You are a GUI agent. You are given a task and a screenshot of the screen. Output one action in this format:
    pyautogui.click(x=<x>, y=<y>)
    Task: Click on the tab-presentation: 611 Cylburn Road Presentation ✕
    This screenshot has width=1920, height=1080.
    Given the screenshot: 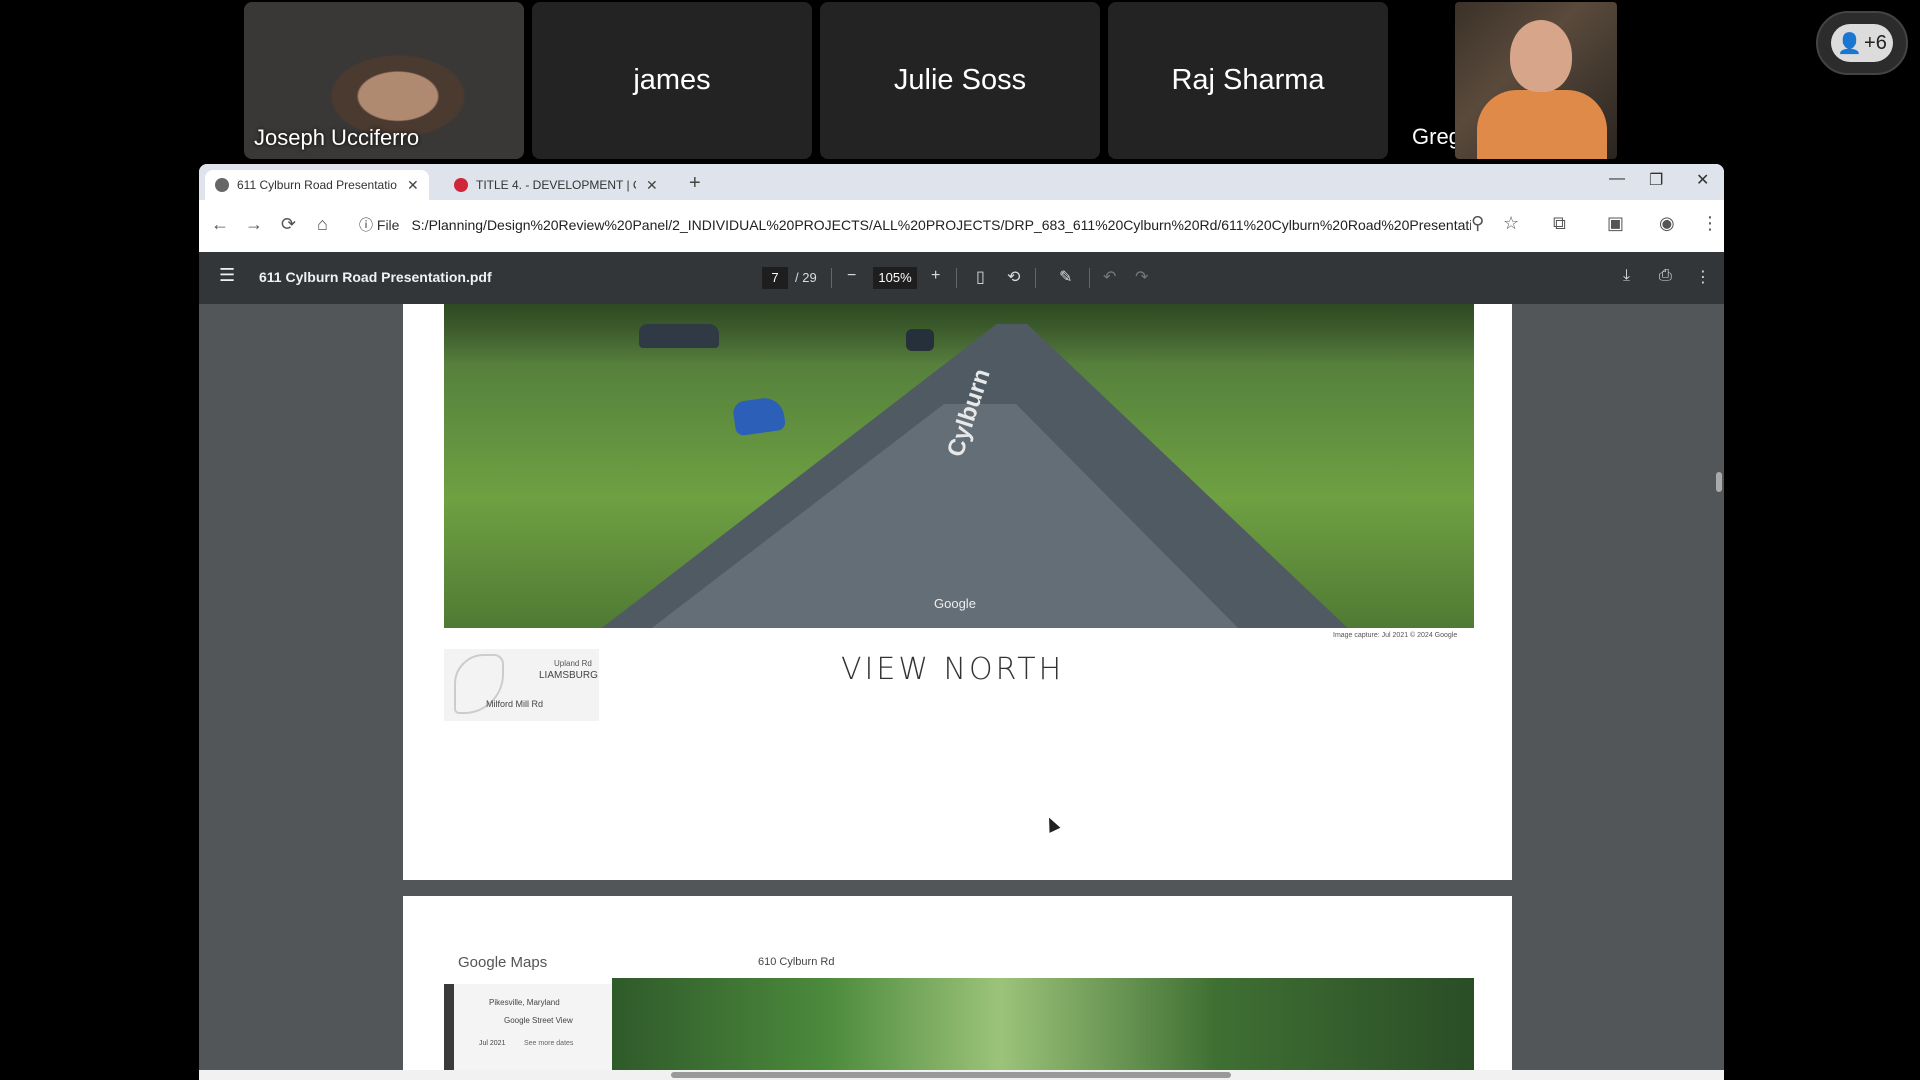 What is the action you would take?
    pyautogui.click(x=317, y=185)
    